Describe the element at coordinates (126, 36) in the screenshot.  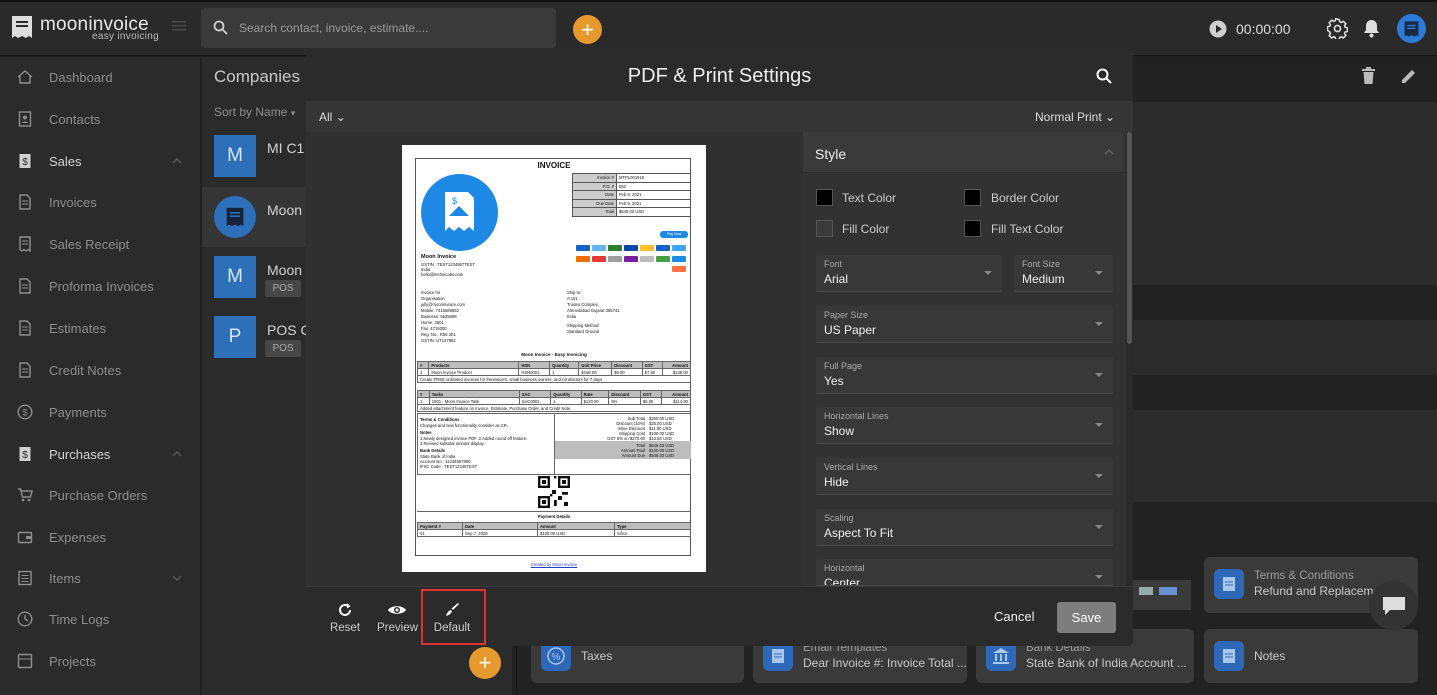
I see `brand-tagline: easy invoicing` at that location.